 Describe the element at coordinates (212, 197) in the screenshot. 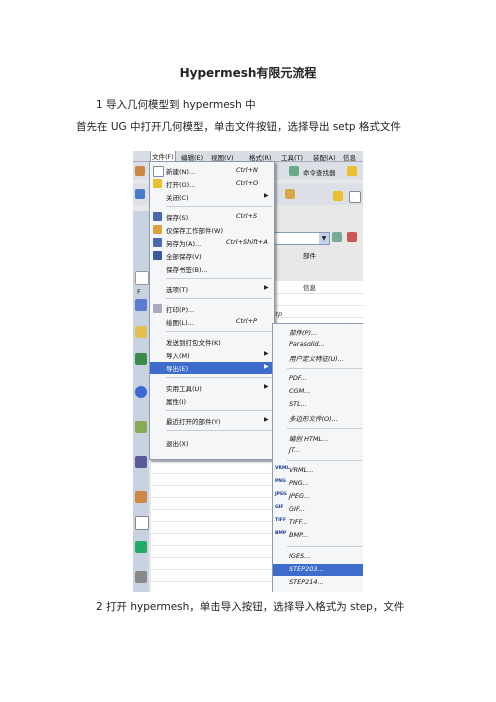

I see `menu-item-close: 关闭(C) ▶` at that location.